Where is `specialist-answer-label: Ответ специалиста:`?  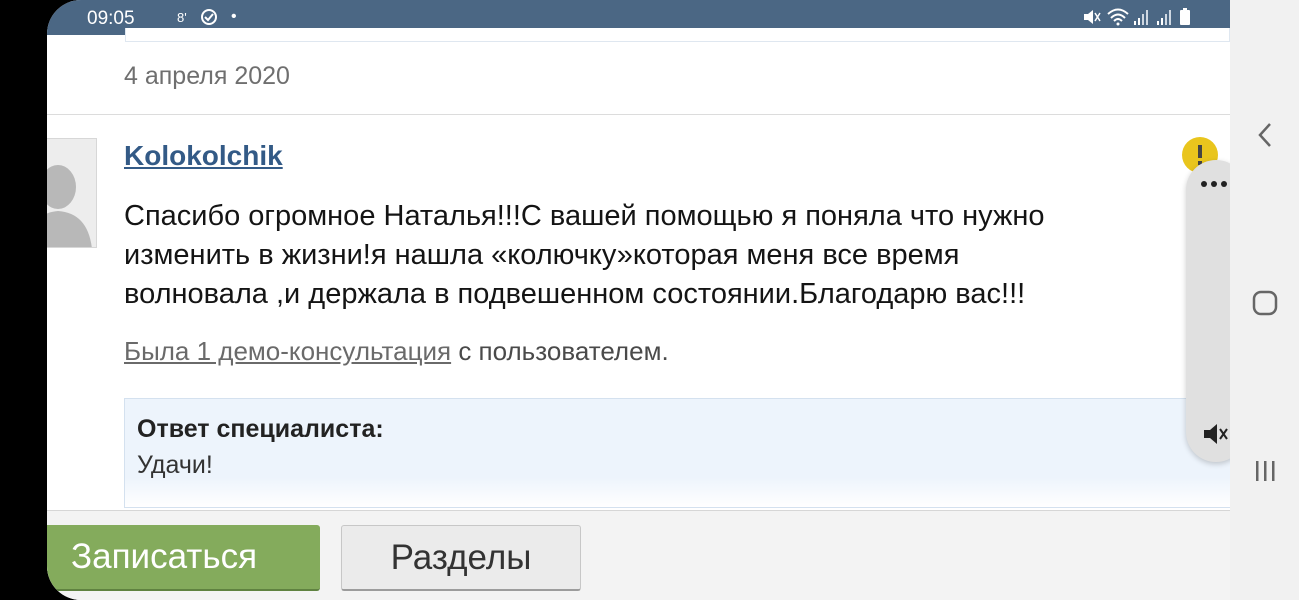 specialist-answer-label: Ответ специалиста: is located at coordinates (260, 429).